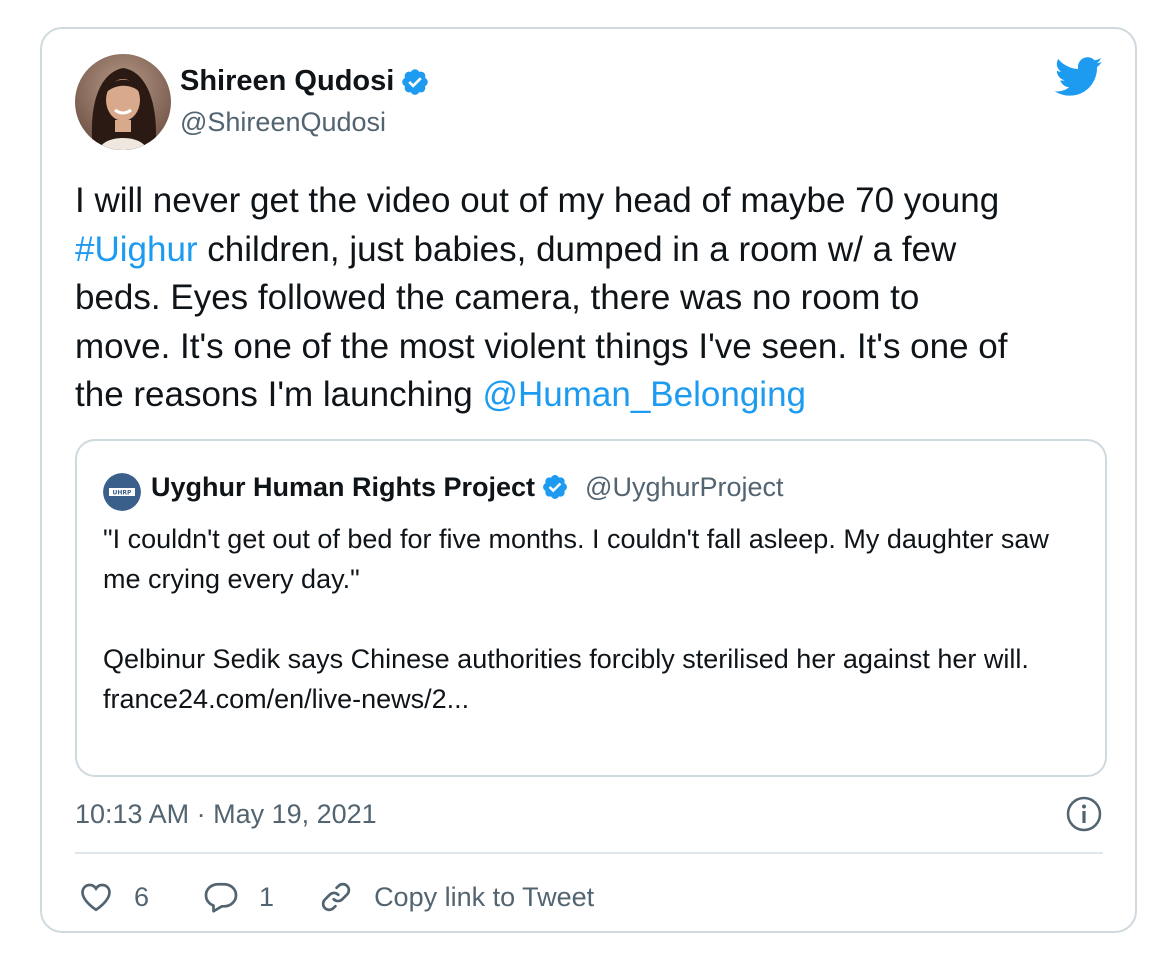  Describe the element at coordinates (226, 814) in the screenshot. I see `tweet-timestamp: 10:13 AM · May 19, 2021` at that location.